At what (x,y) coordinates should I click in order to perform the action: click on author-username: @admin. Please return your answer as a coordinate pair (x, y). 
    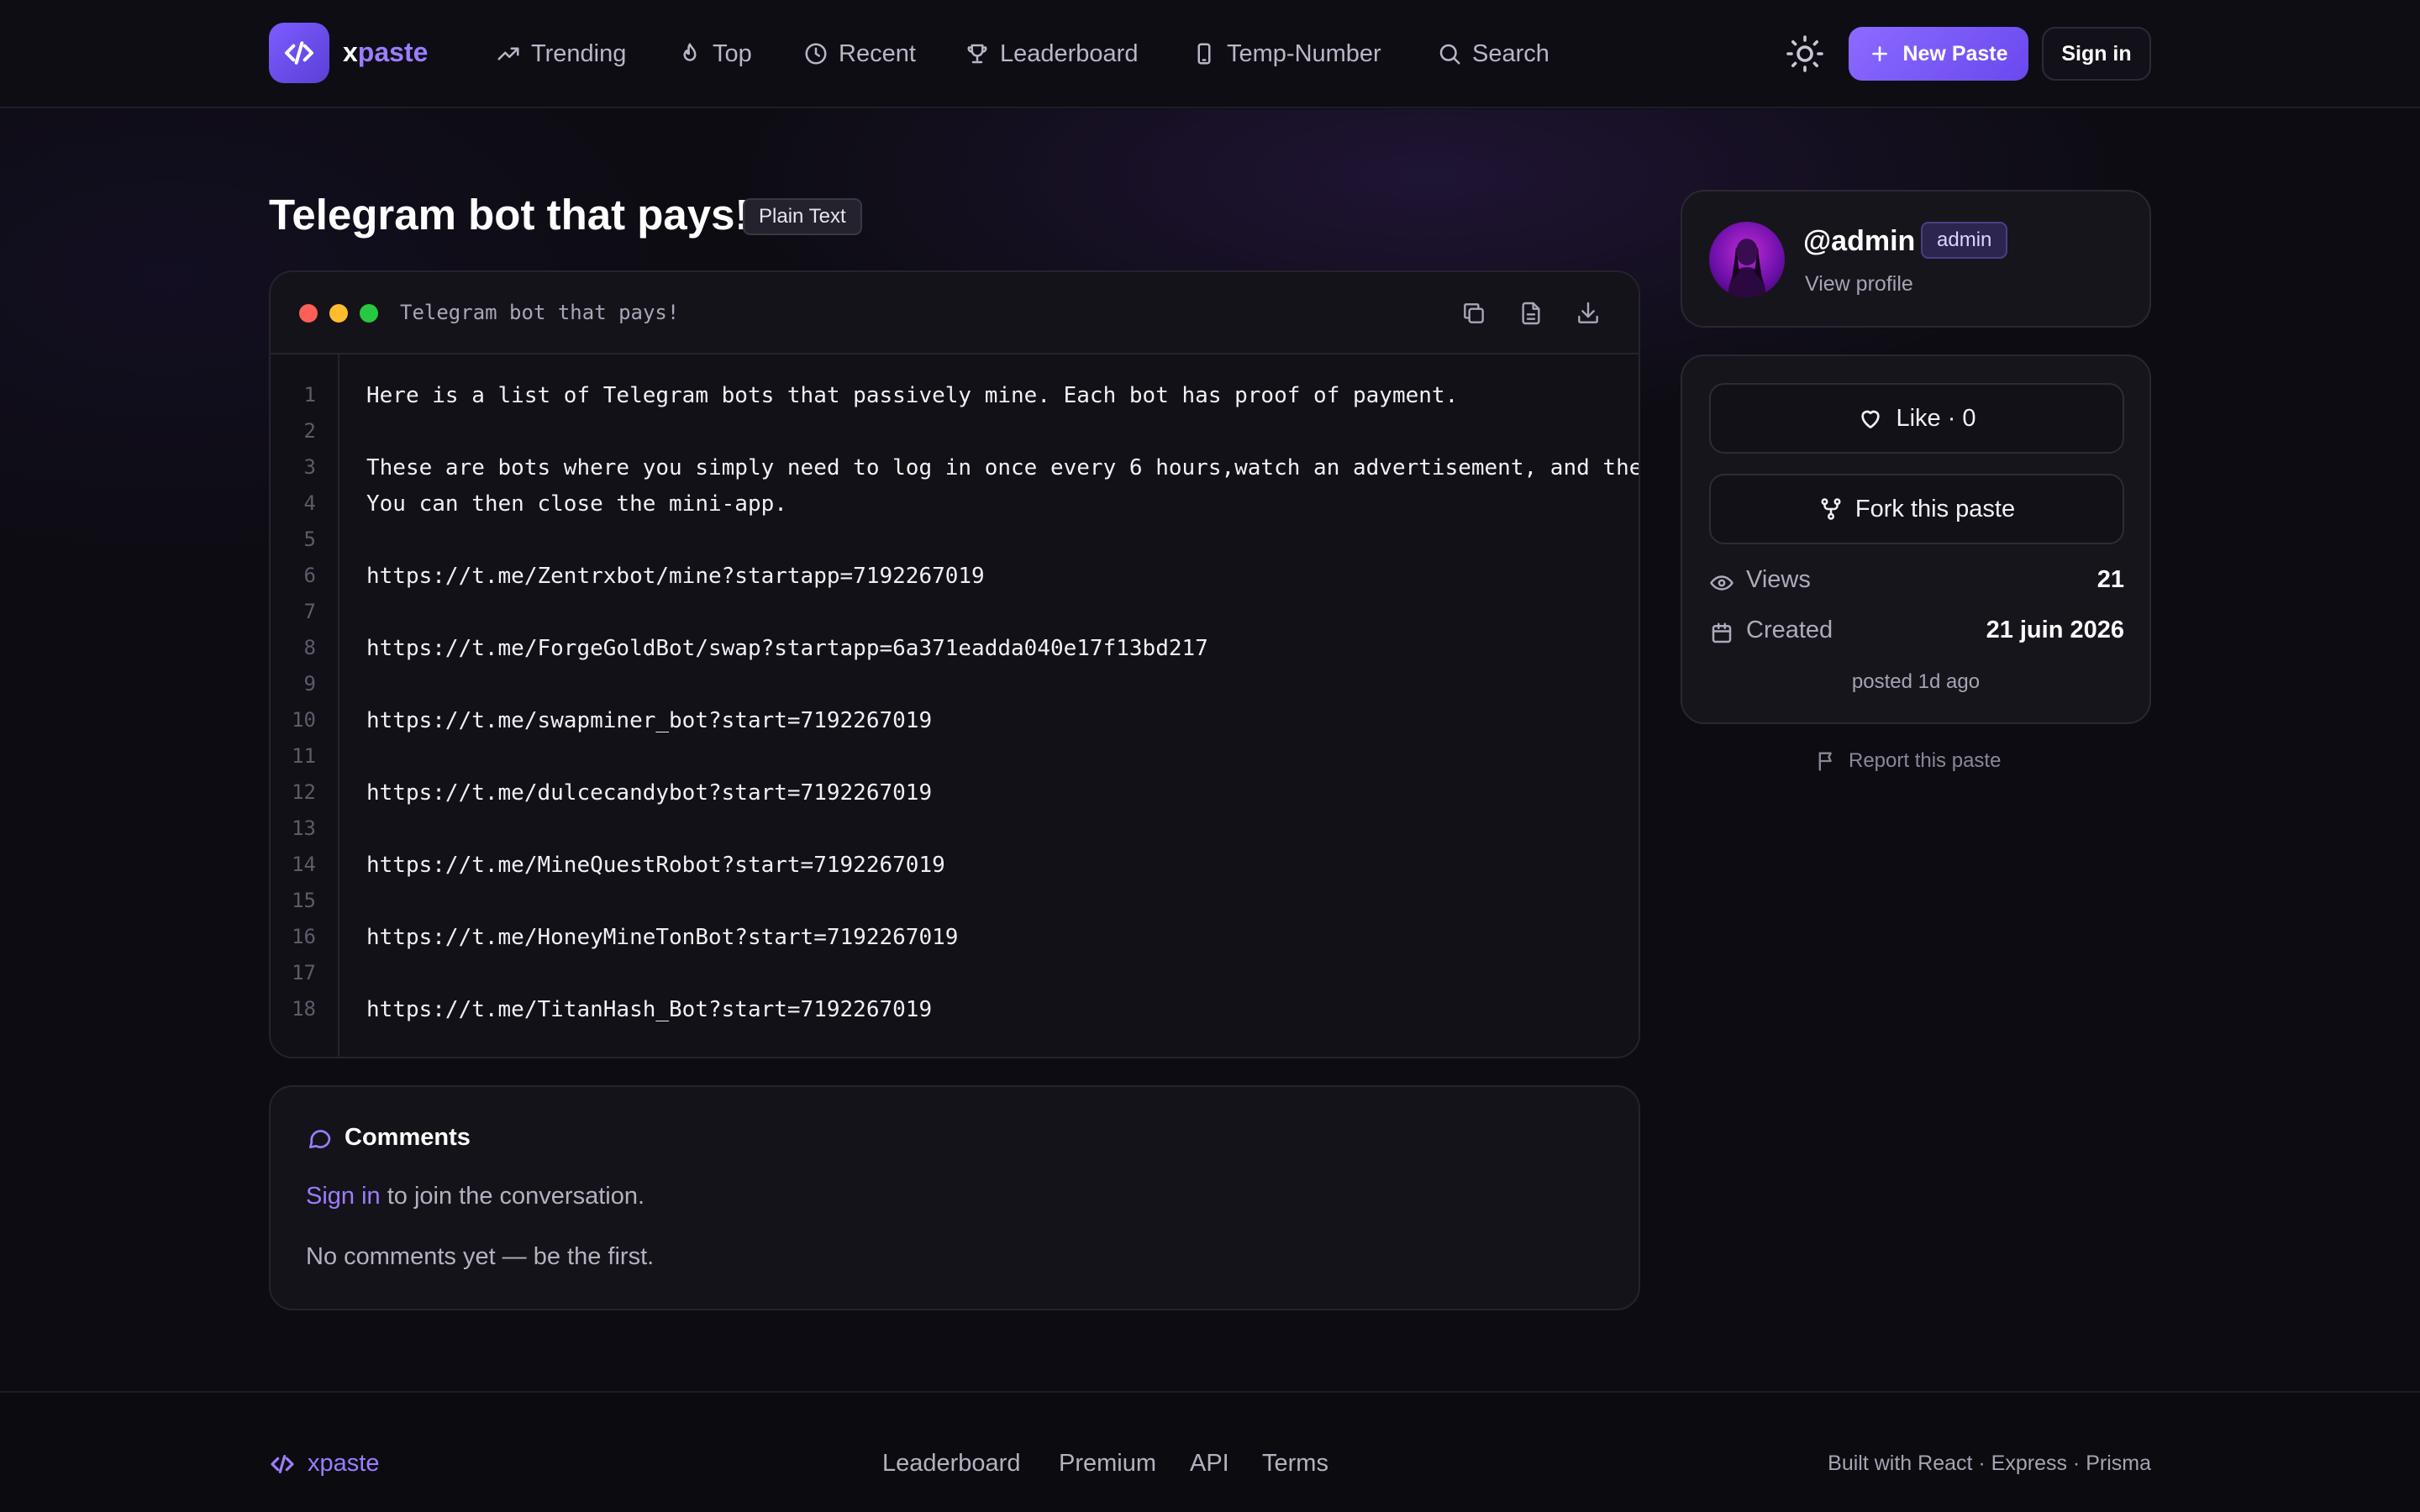
    Looking at the image, I should click on (1859, 241).